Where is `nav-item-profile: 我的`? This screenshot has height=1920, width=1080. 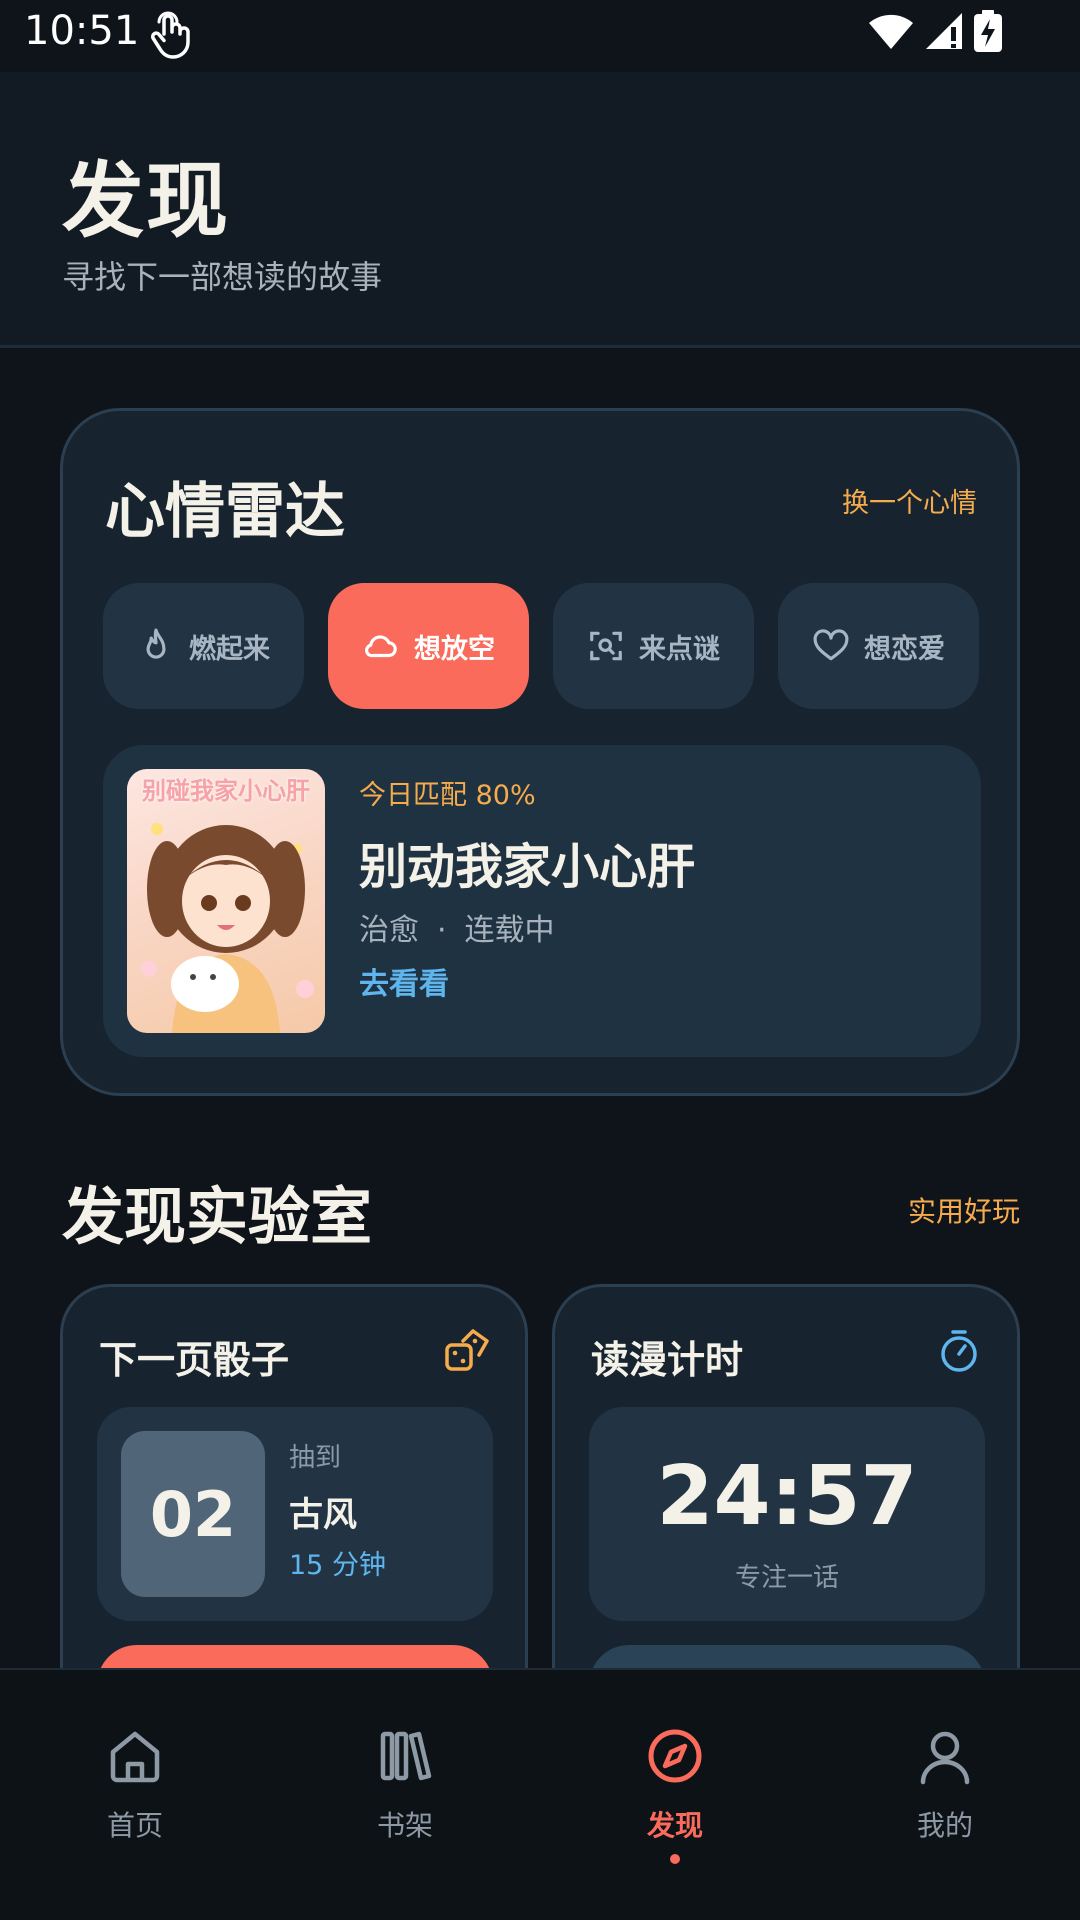
nav-item-profile: 我的 is located at coordinates (945, 1795).